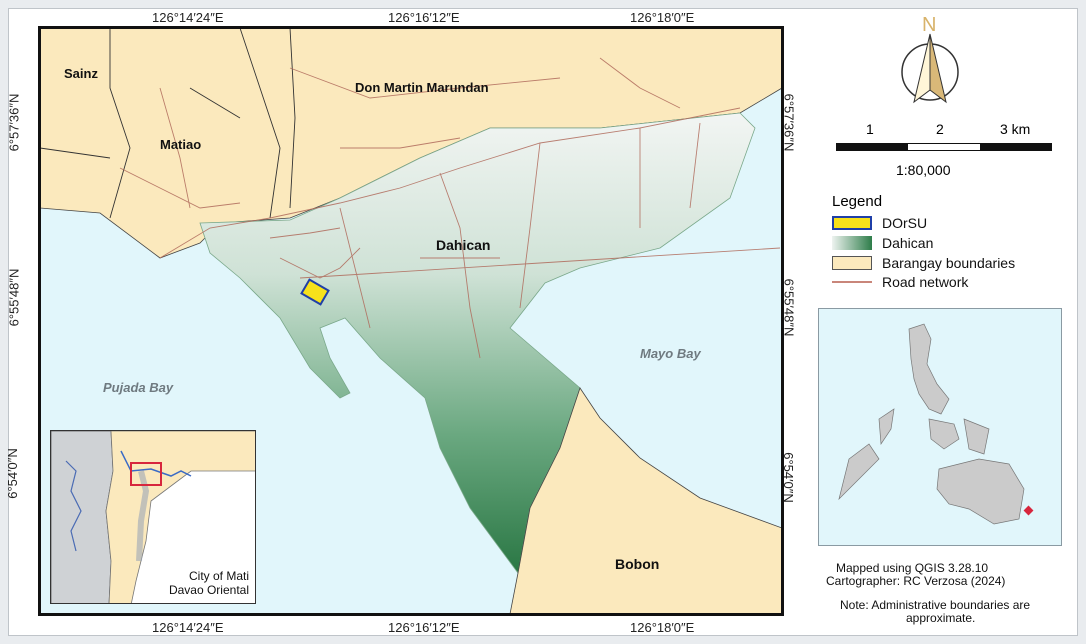 The height and width of the screenshot is (644, 1086). What do you see at coordinates (908, 243) in the screenshot?
I see `legend-label-dahican: Dahican` at bounding box center [908, 243].